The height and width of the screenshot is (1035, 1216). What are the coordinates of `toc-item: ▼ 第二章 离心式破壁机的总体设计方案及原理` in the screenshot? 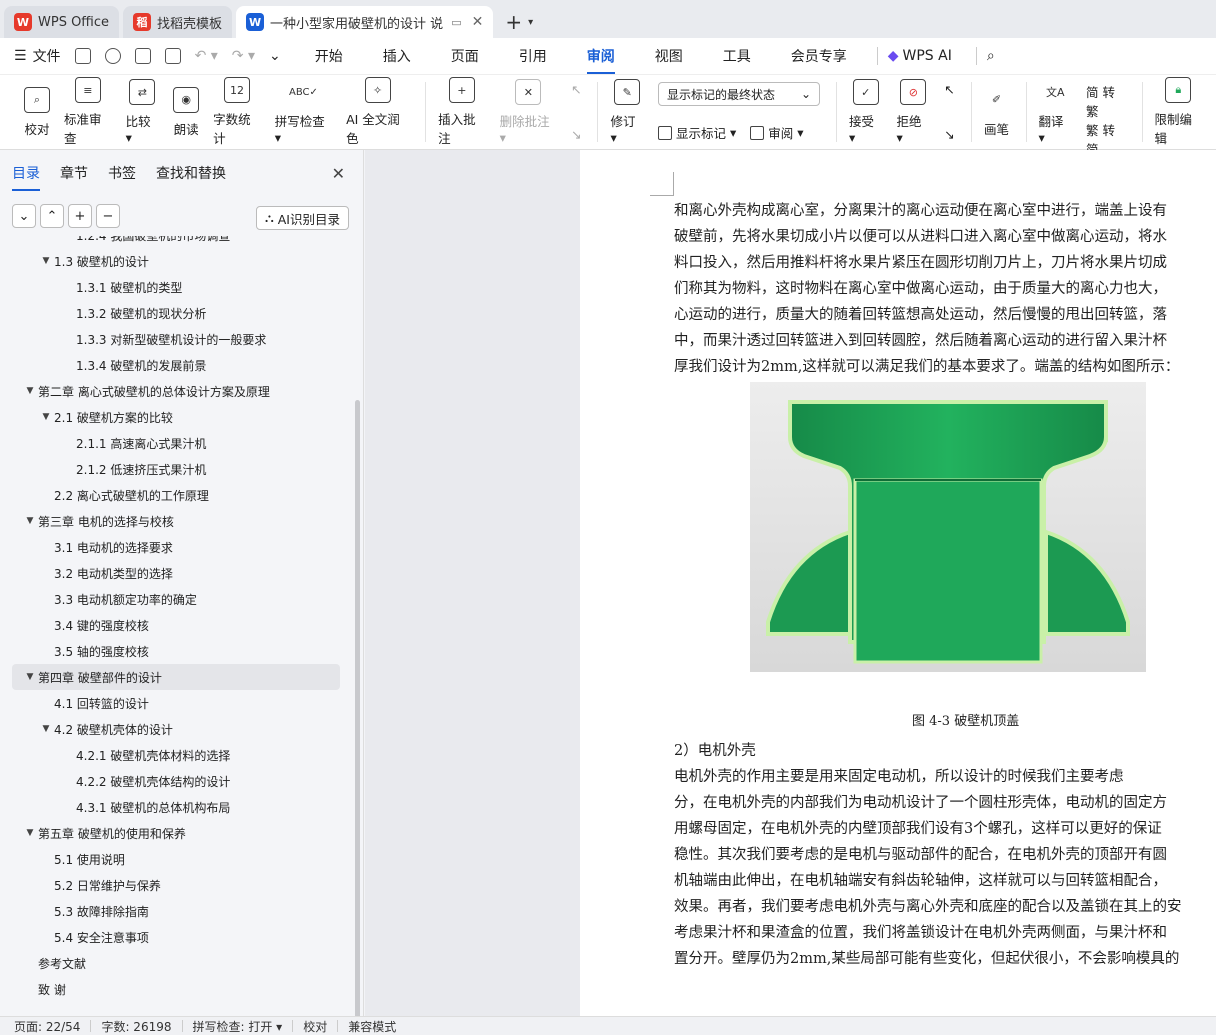 It's located at (176, 391).